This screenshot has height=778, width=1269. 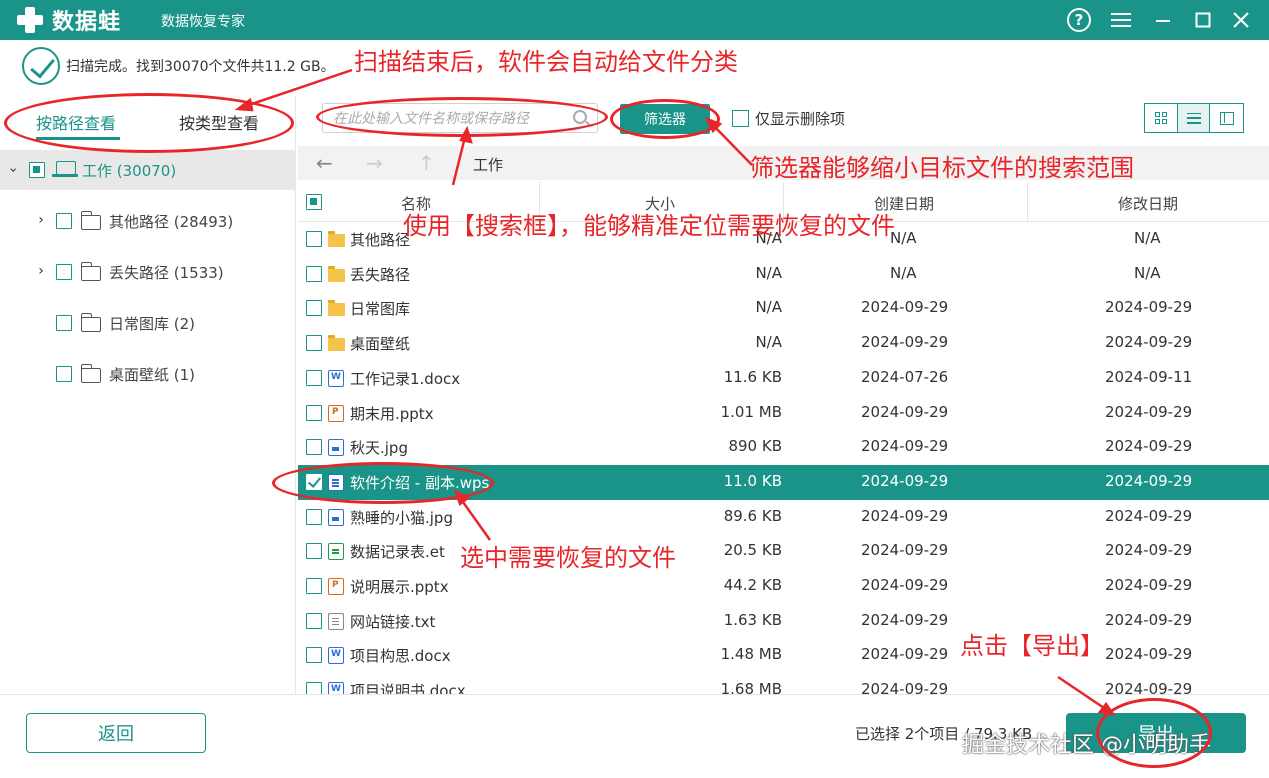 I want to click on tree-item-label: 工作 (30070), so click(x=129, y=171).